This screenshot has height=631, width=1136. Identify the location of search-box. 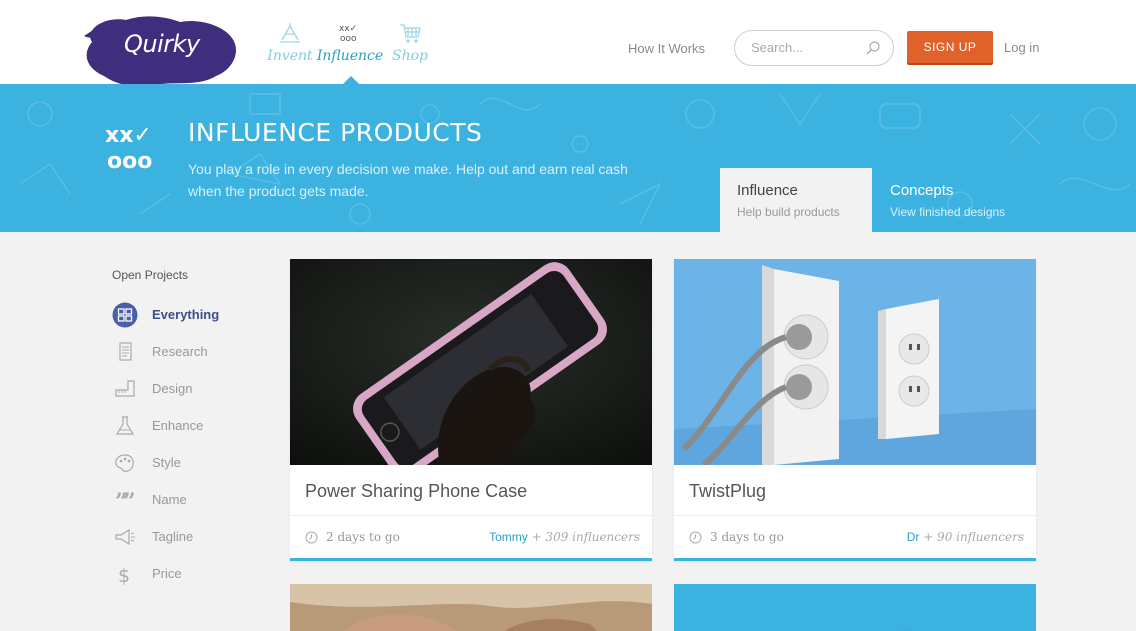
(814, 48).